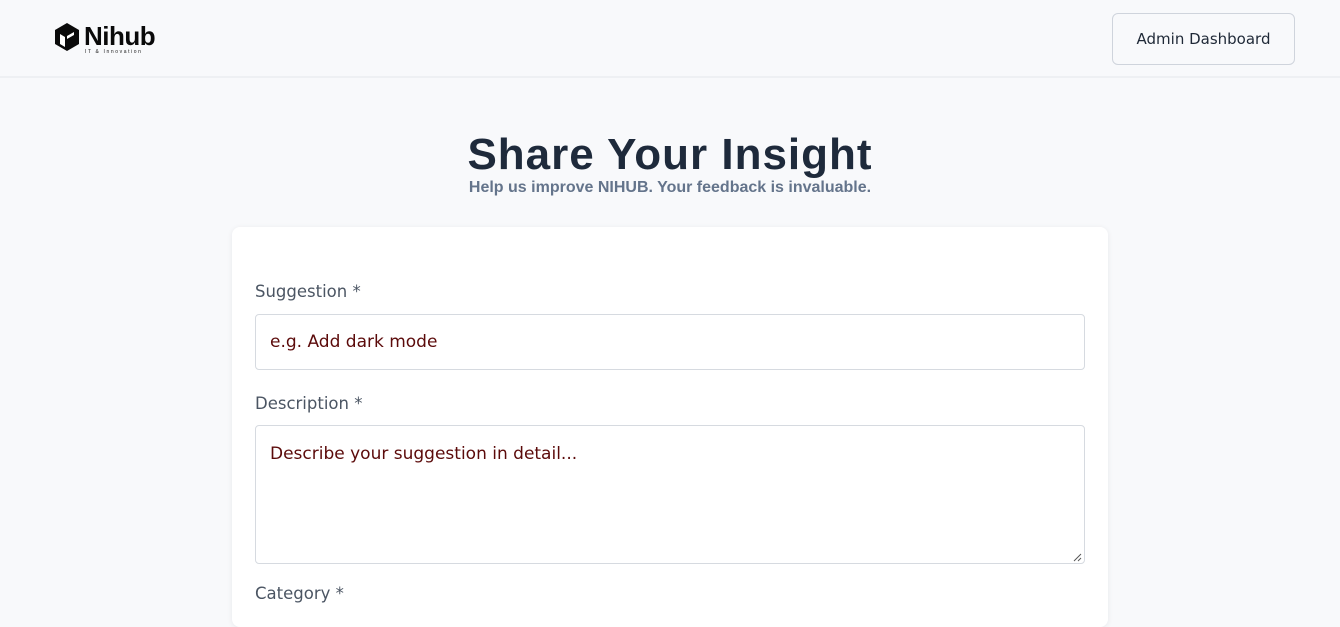  I want to click on suggestion-input, so click(670, 342).